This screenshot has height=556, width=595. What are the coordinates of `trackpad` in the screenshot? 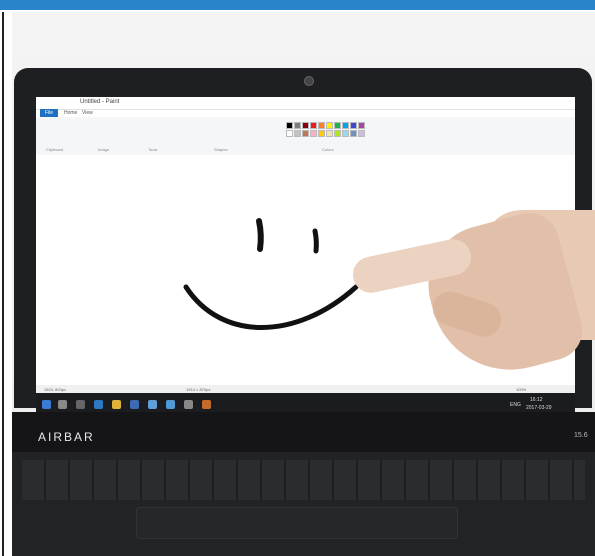 It's located at (297, 523).